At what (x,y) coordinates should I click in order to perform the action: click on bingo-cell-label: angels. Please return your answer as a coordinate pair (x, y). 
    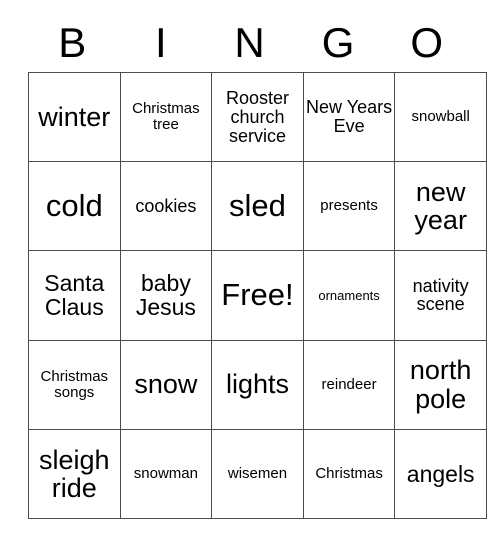
    Looking at the image, I should click on (440, 473).